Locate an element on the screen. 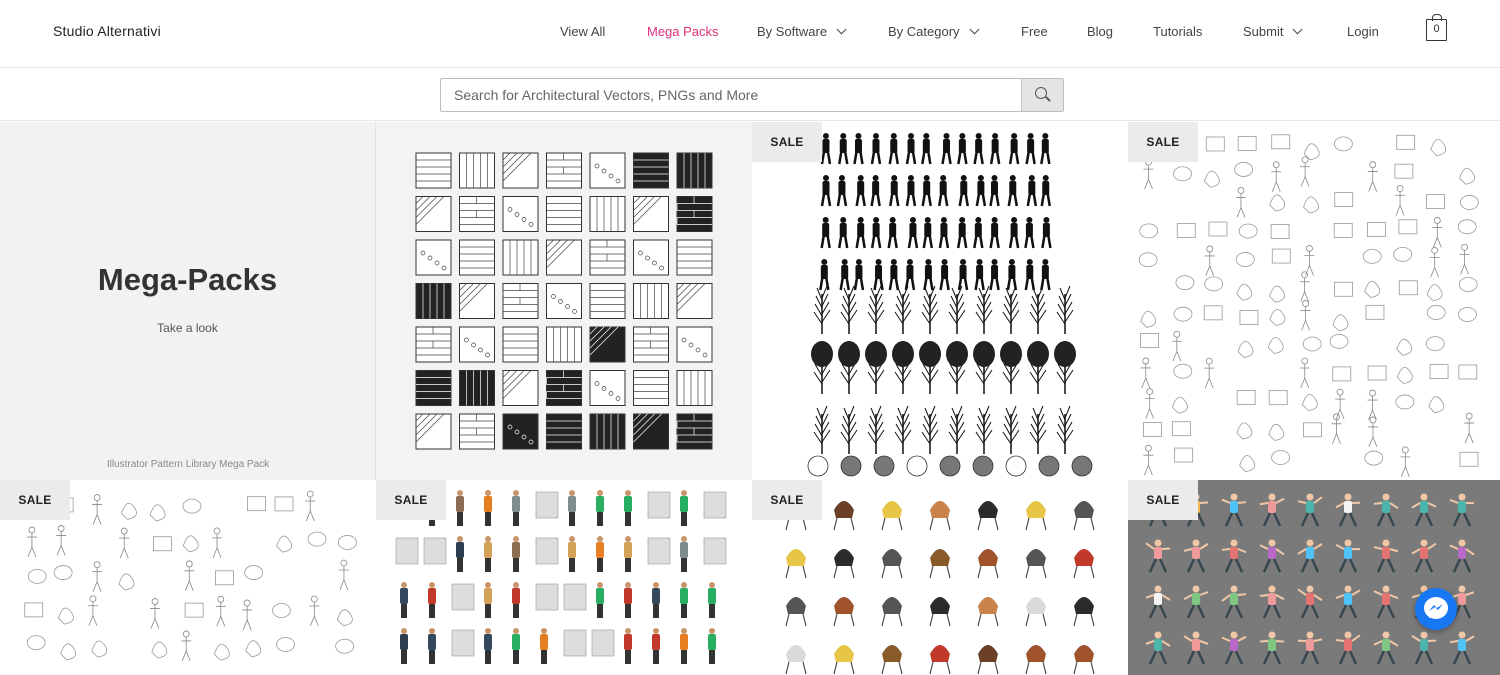 Image resolution: width=1500 pixels, height=675 pixels. product-airport-people-pack: SALE is located at coordinates (564, 577).